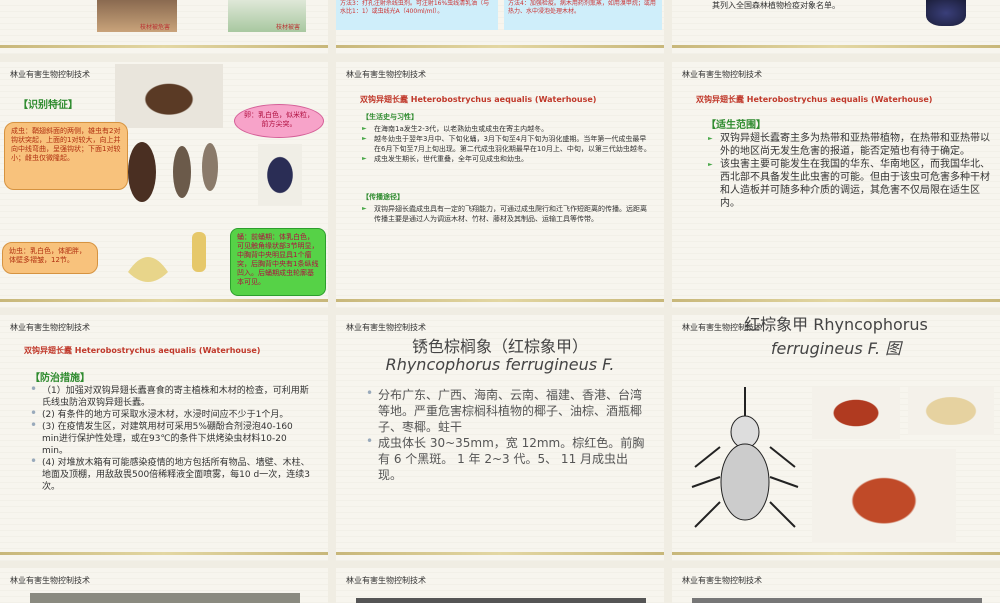 The height and width of the screenshot is (603, 1000). I want to click on slide-title: 锈色棕榈象（红棕象甲）, so click(499, 346).